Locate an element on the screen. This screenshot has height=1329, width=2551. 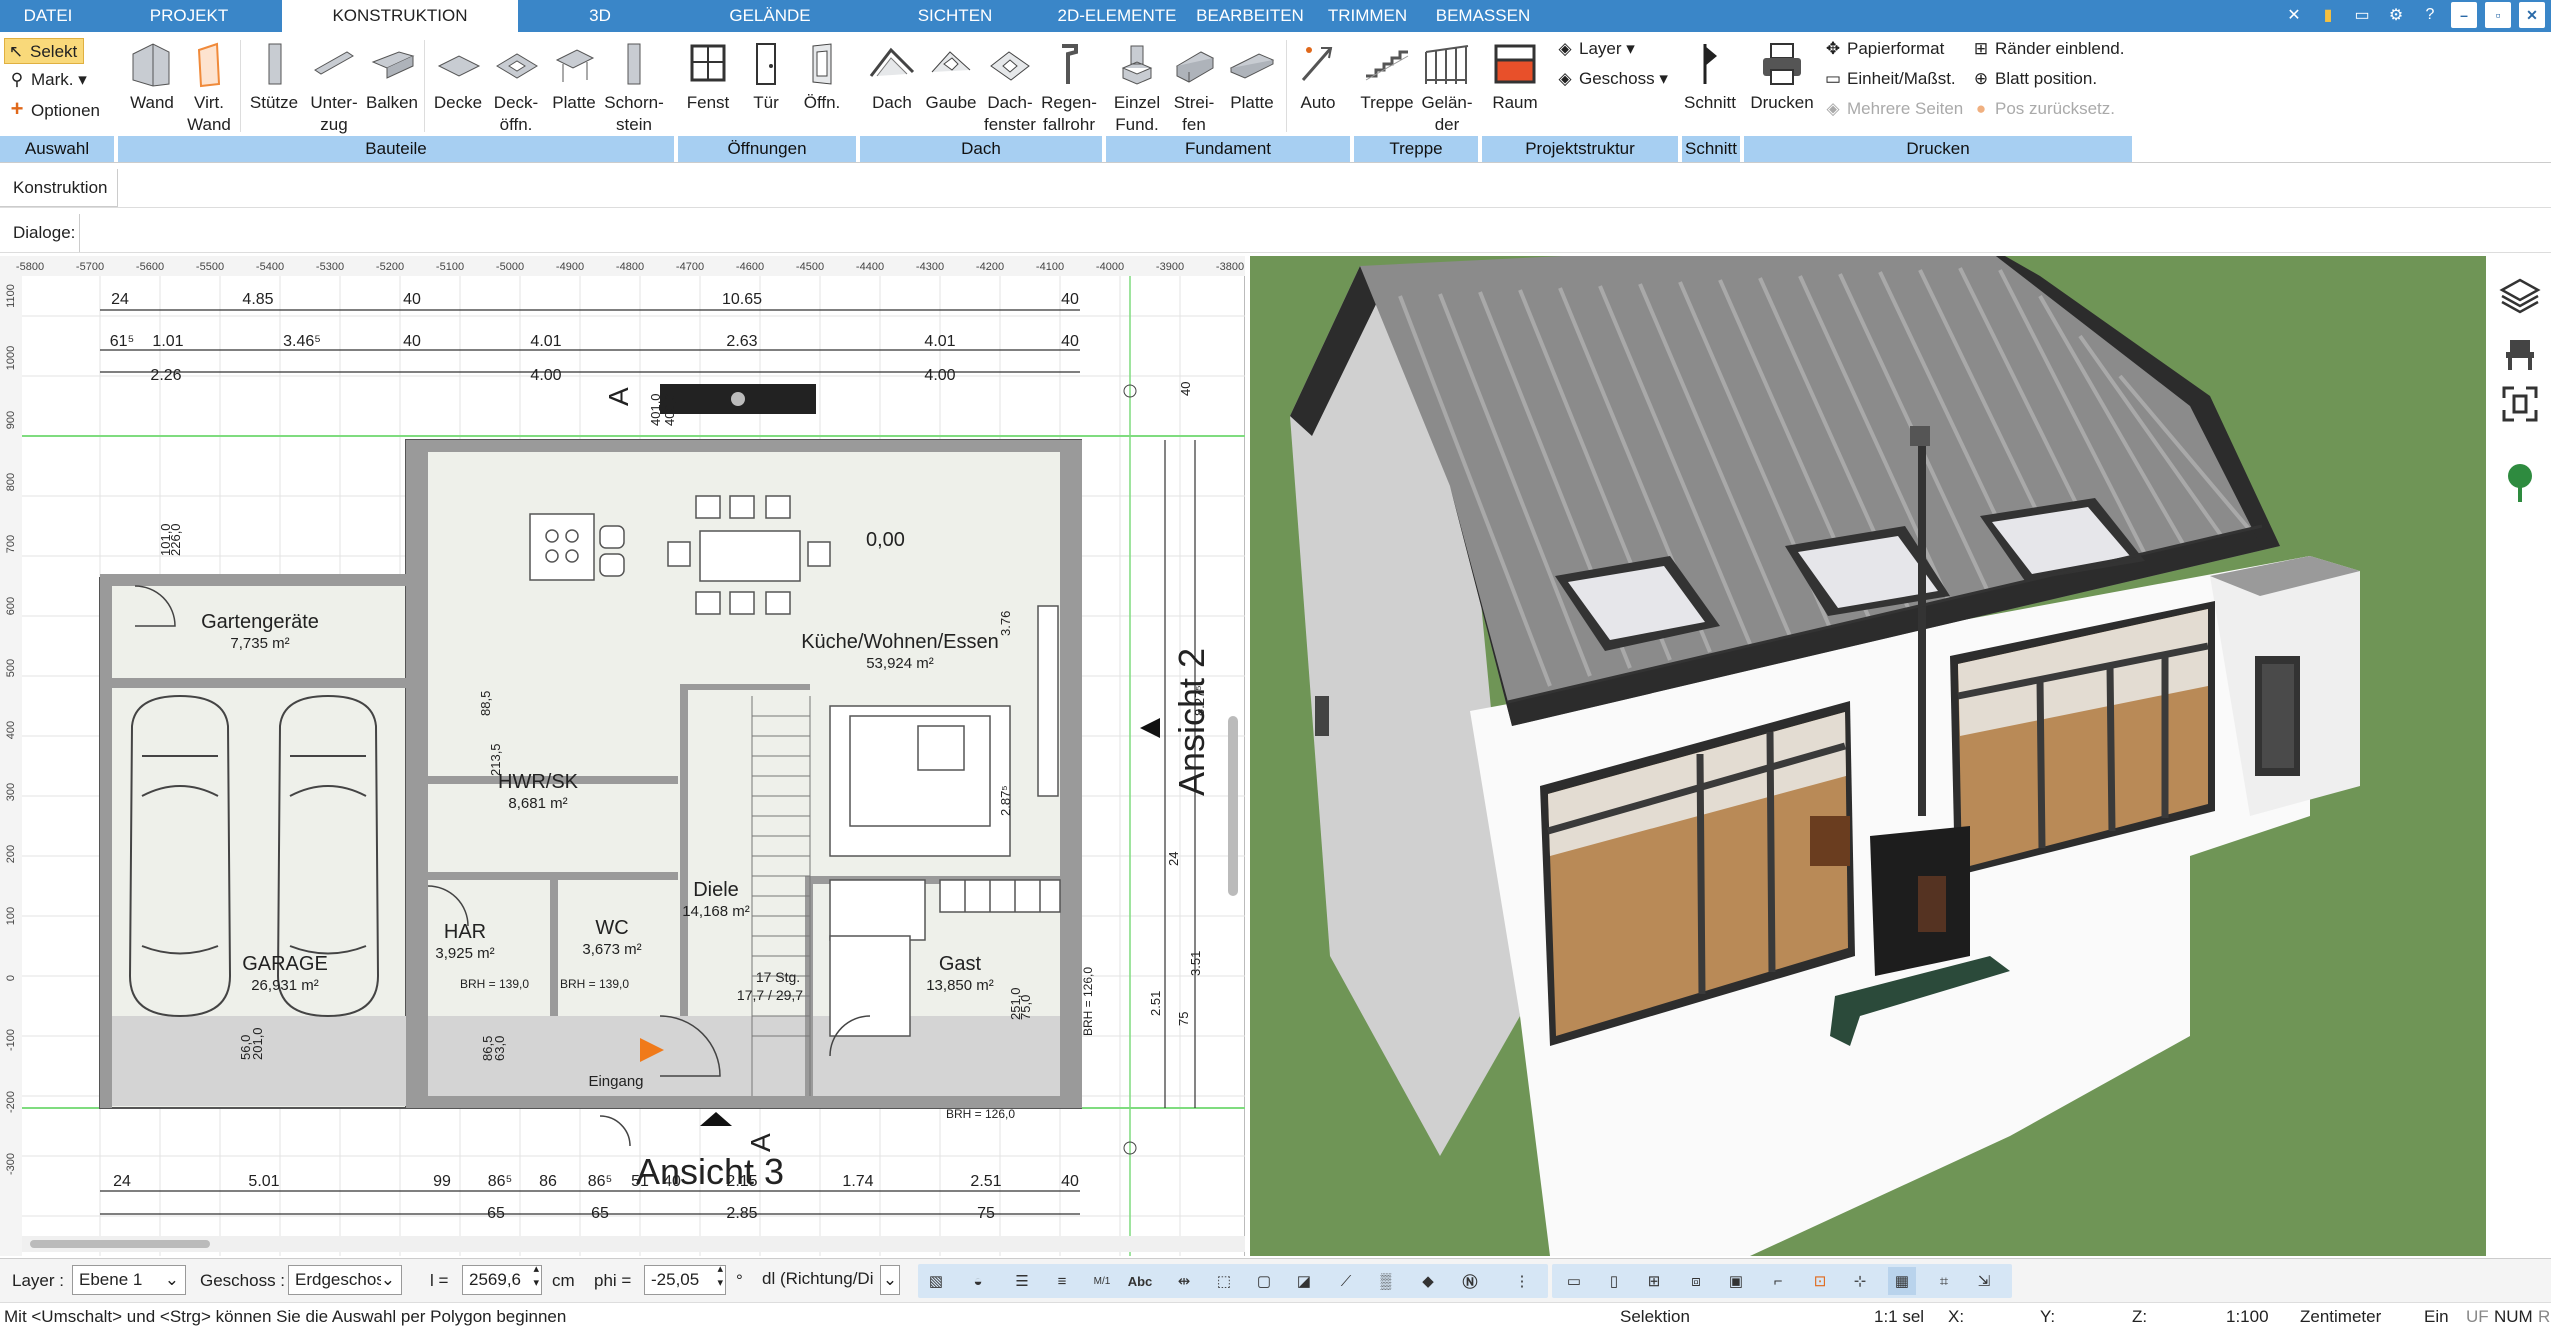
tab-2d-elemente: 2D-ELEMENTE is located at coordinates (1117, 16).